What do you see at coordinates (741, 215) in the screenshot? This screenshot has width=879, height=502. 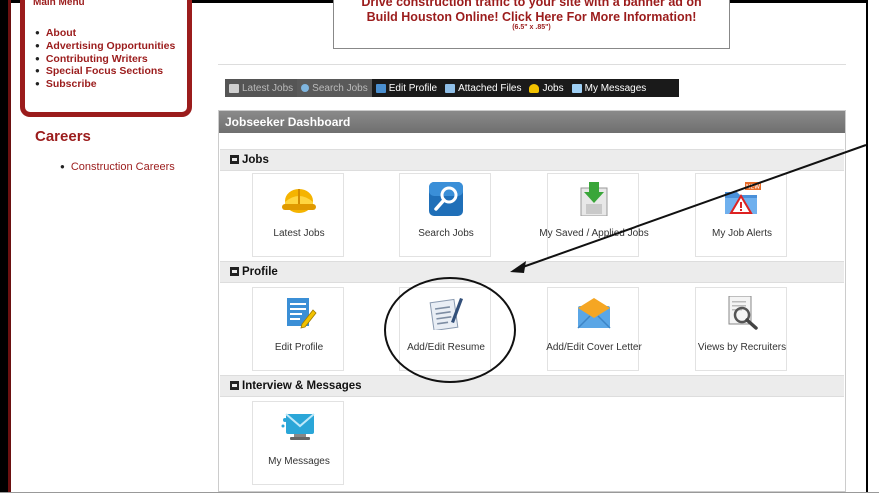 I see `tile-my-job-alerts: NEW My Job Alerts` at bounding box center [741, 215].